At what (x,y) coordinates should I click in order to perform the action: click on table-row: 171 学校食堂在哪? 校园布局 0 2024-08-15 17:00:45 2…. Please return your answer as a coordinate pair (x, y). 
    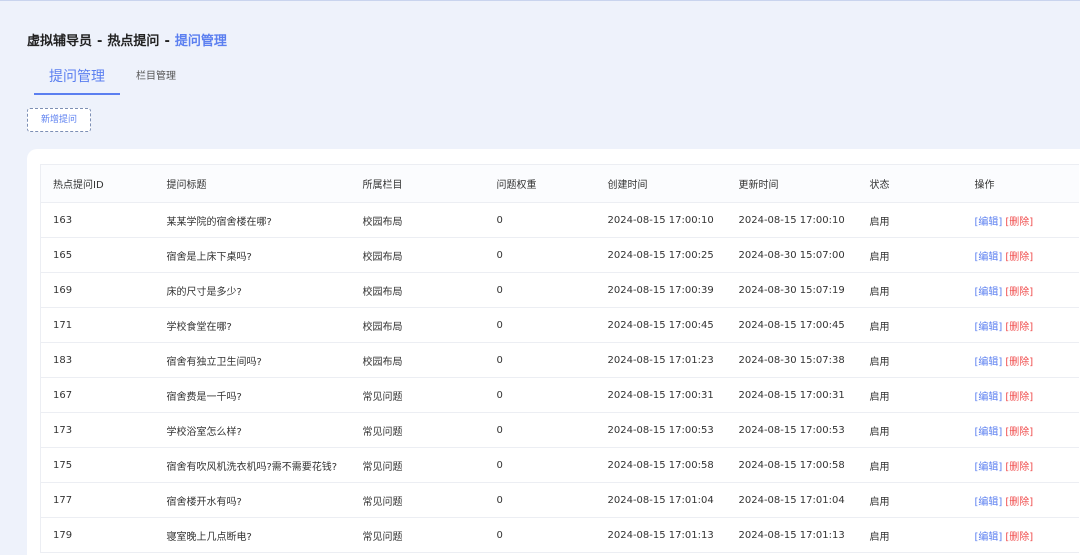
    Looking at the image, I should click on (559, 325).